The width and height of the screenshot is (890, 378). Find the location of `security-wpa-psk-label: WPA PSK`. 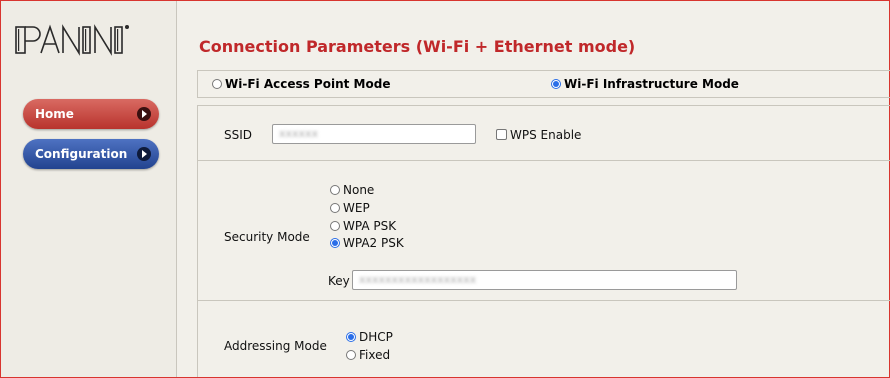

security-wpa-psk-label: WPA PSK is located at coordinates (370, 226).